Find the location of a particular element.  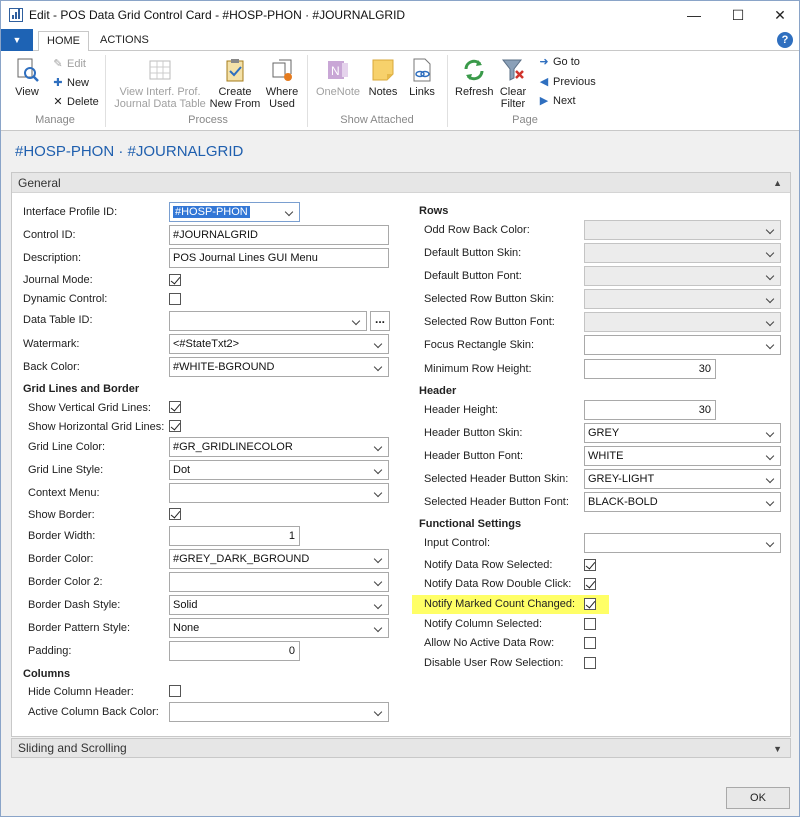

disable-user-row-selection-checkbox is located at coordinates (590, 663).